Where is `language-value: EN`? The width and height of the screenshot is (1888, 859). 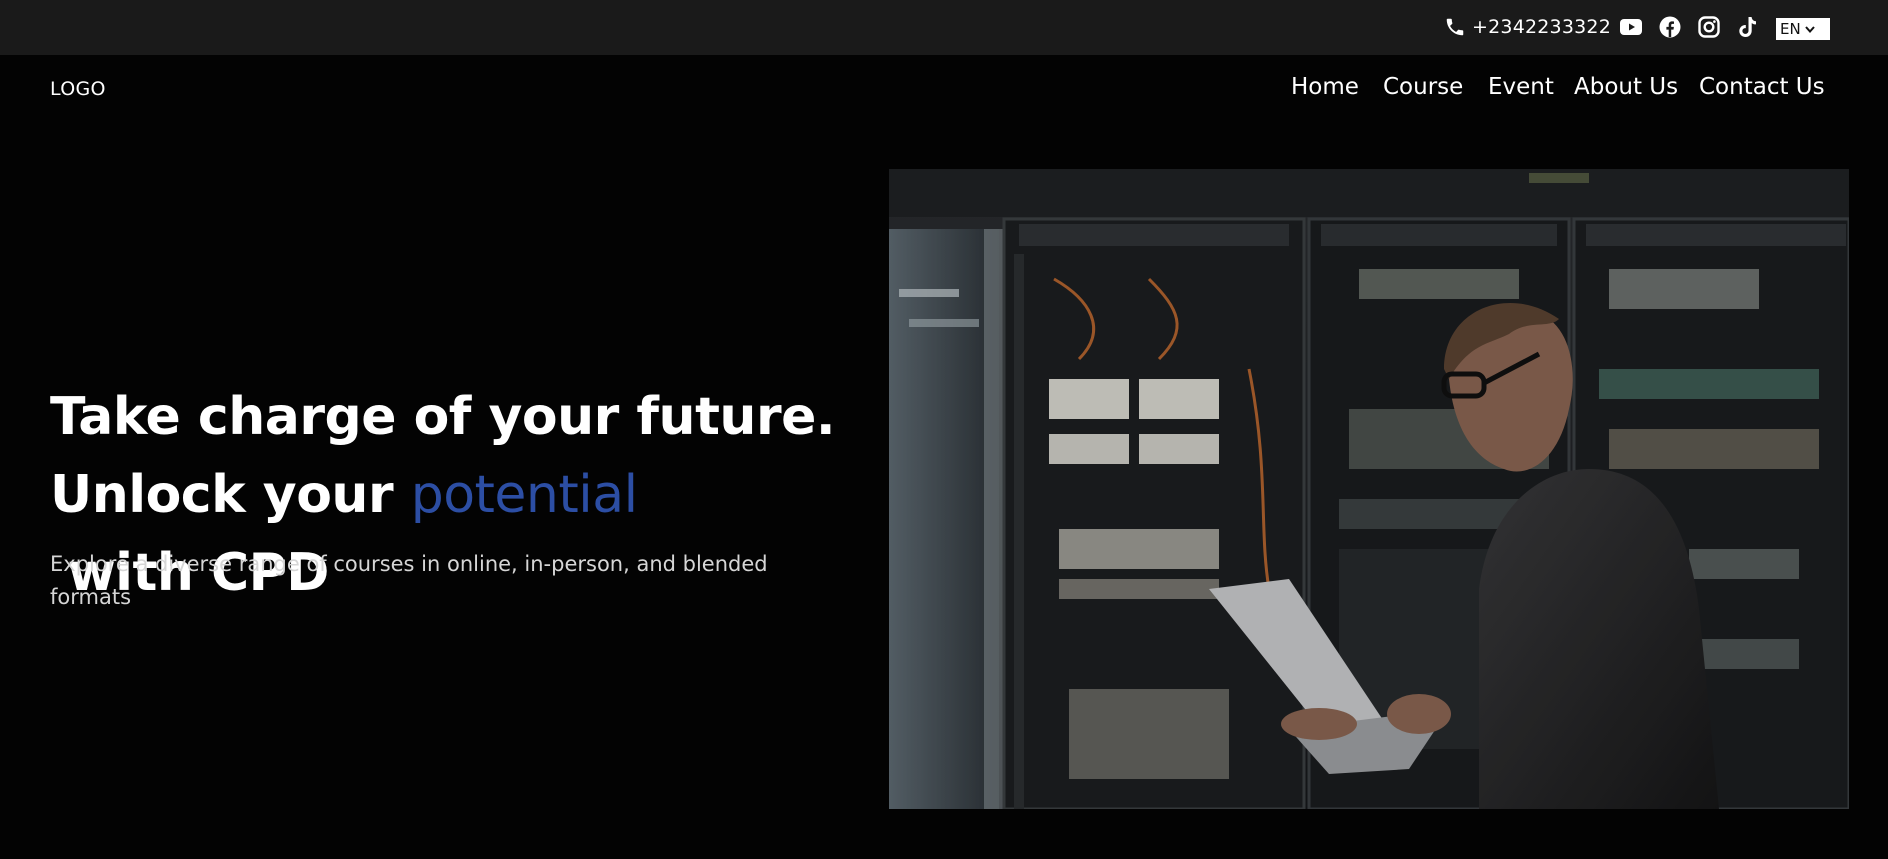
language-value: EN is located at coordinates (1790, 29).